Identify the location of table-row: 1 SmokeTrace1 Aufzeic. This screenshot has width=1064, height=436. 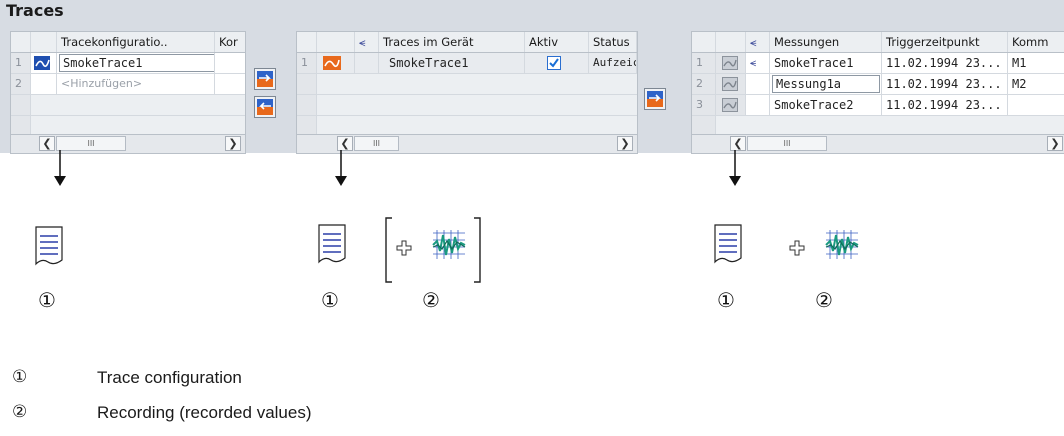
(467, 63).